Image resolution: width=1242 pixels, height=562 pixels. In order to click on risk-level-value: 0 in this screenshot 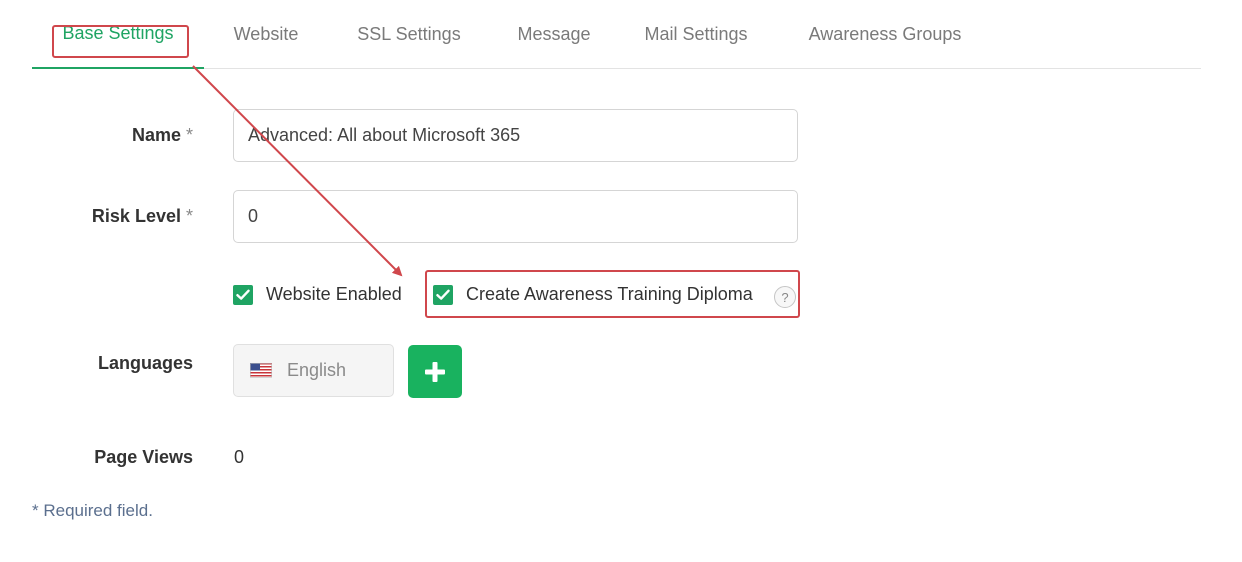, I will do `click(253, 216)`.